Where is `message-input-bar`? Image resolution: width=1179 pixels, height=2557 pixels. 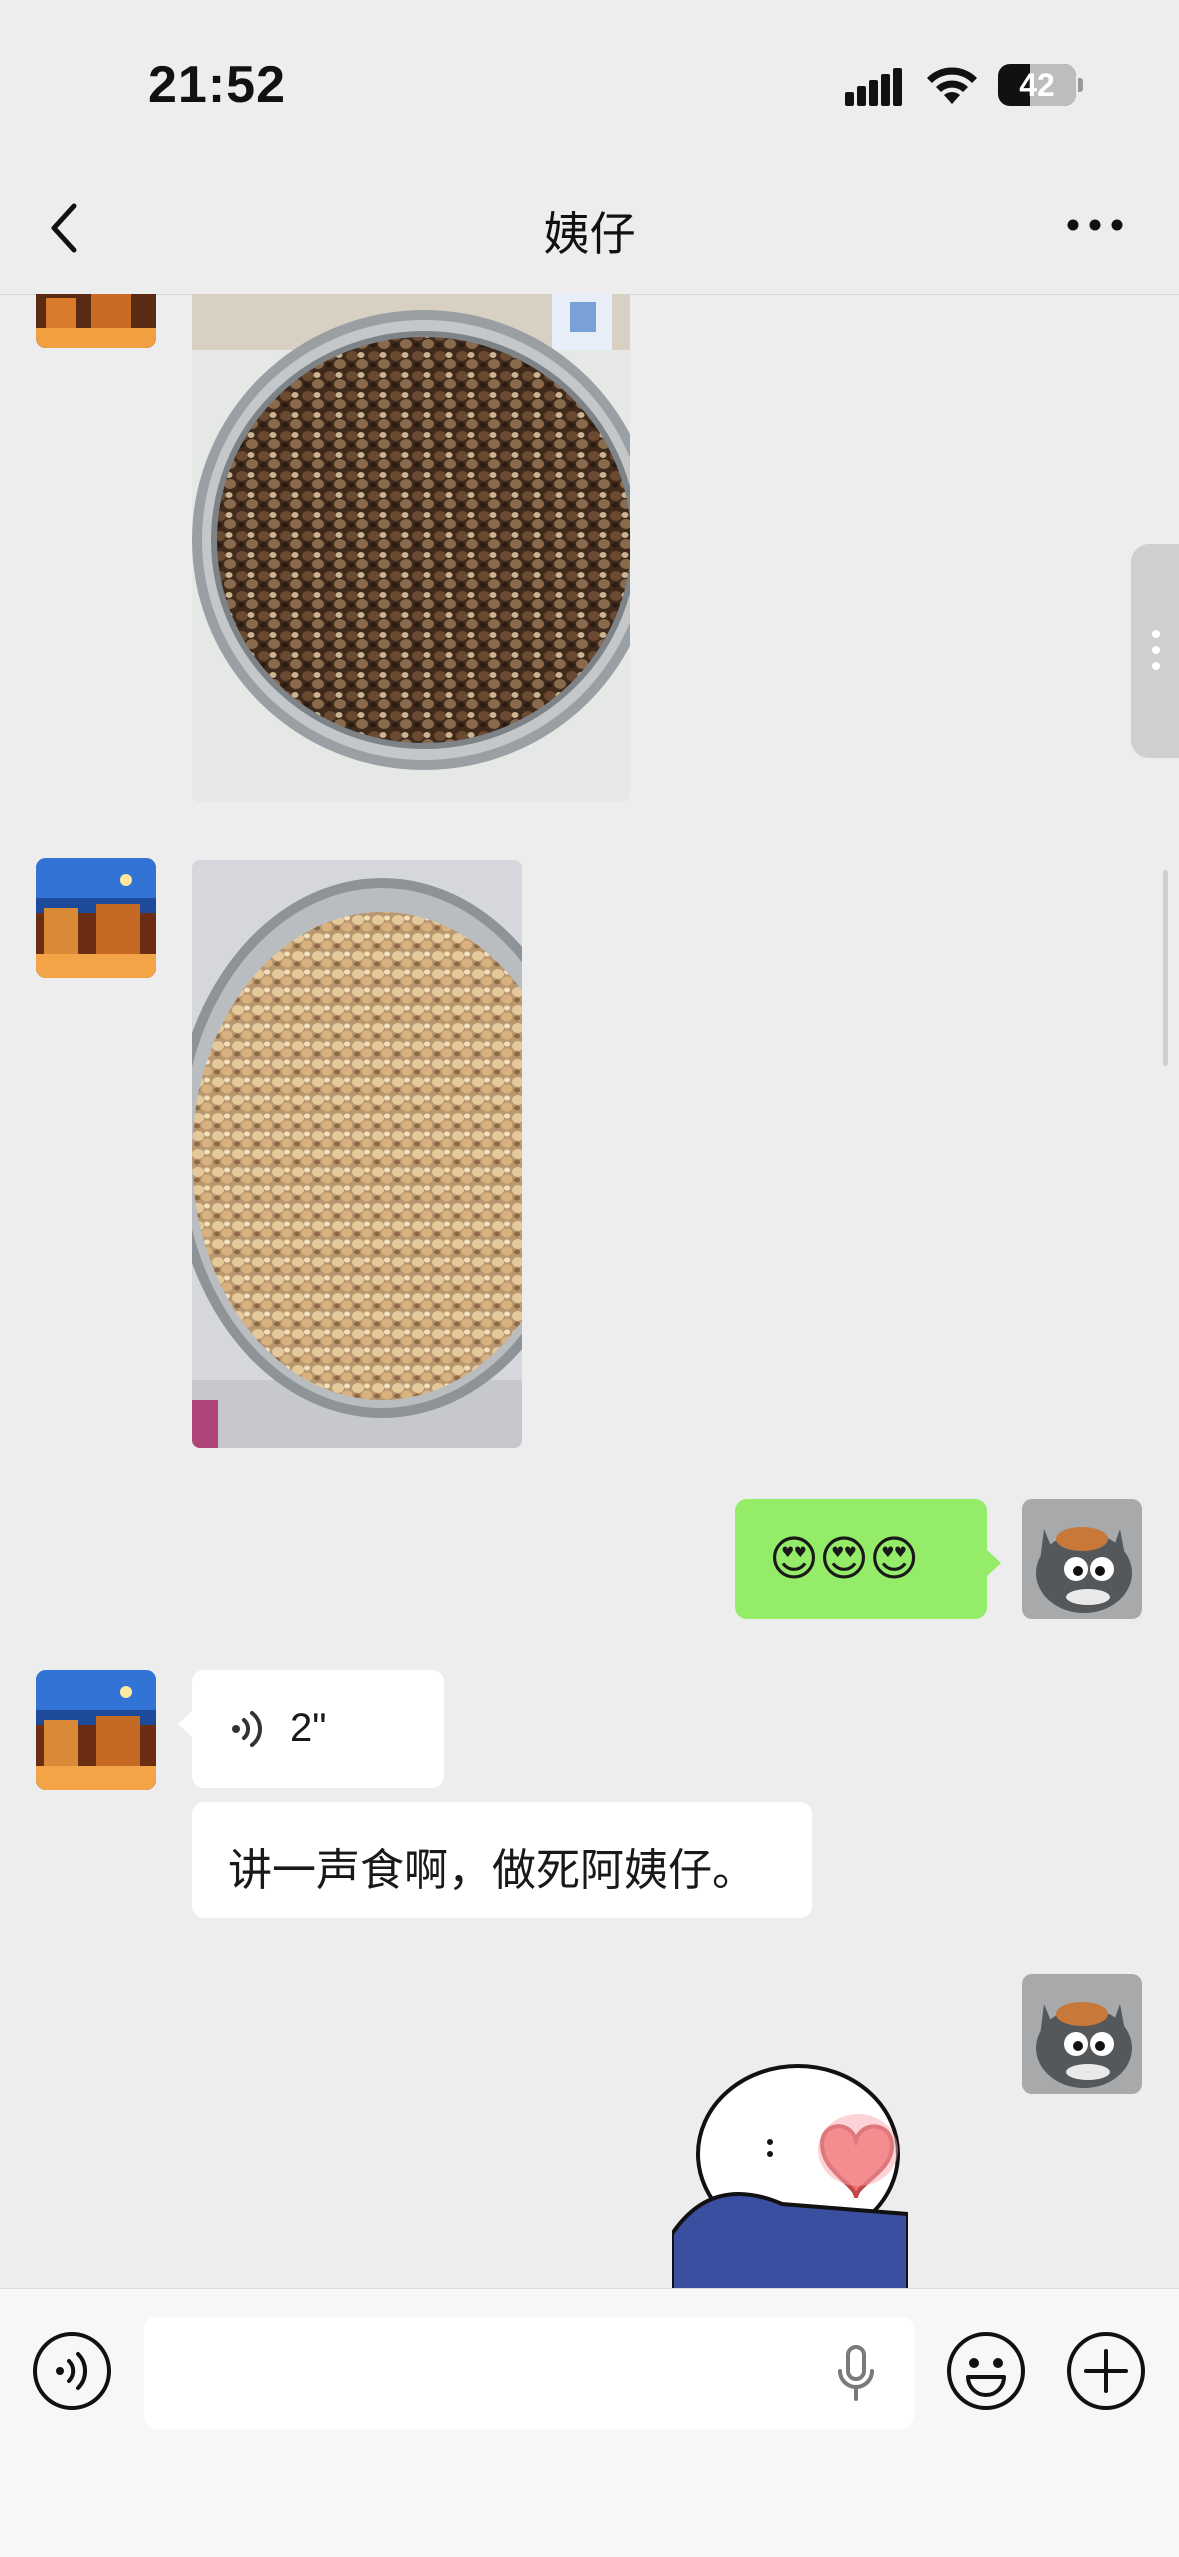 message-input-bar is located at coordinates (589, 2422).